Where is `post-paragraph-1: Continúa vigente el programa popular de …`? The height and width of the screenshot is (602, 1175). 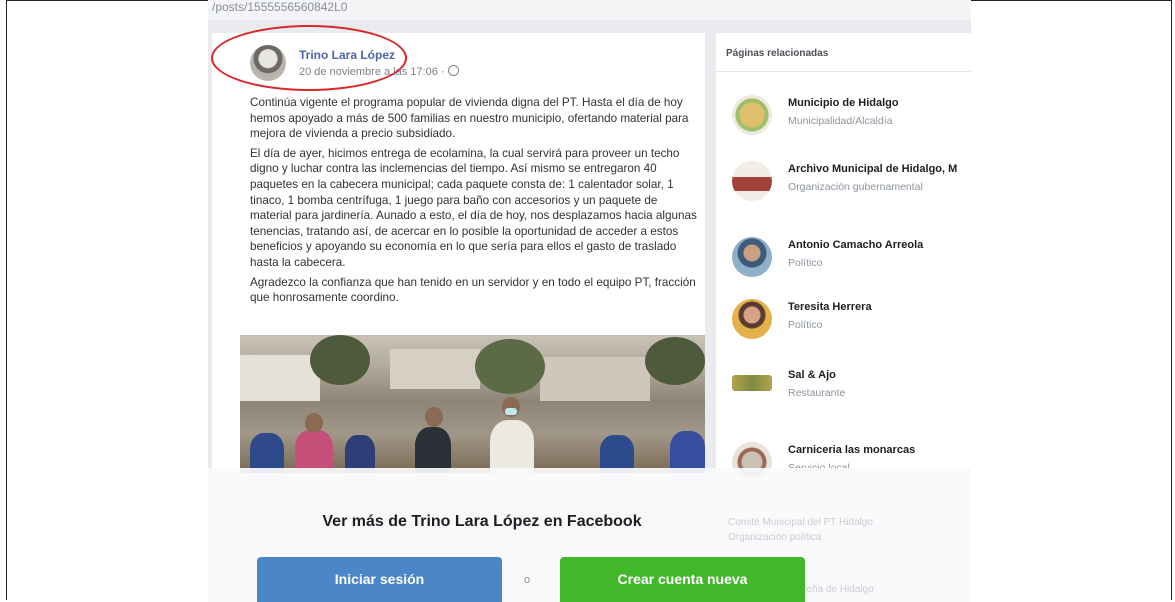
post-paragraph-1: Continúa vigente el programa popular de … is located at coordinates (469, 118).